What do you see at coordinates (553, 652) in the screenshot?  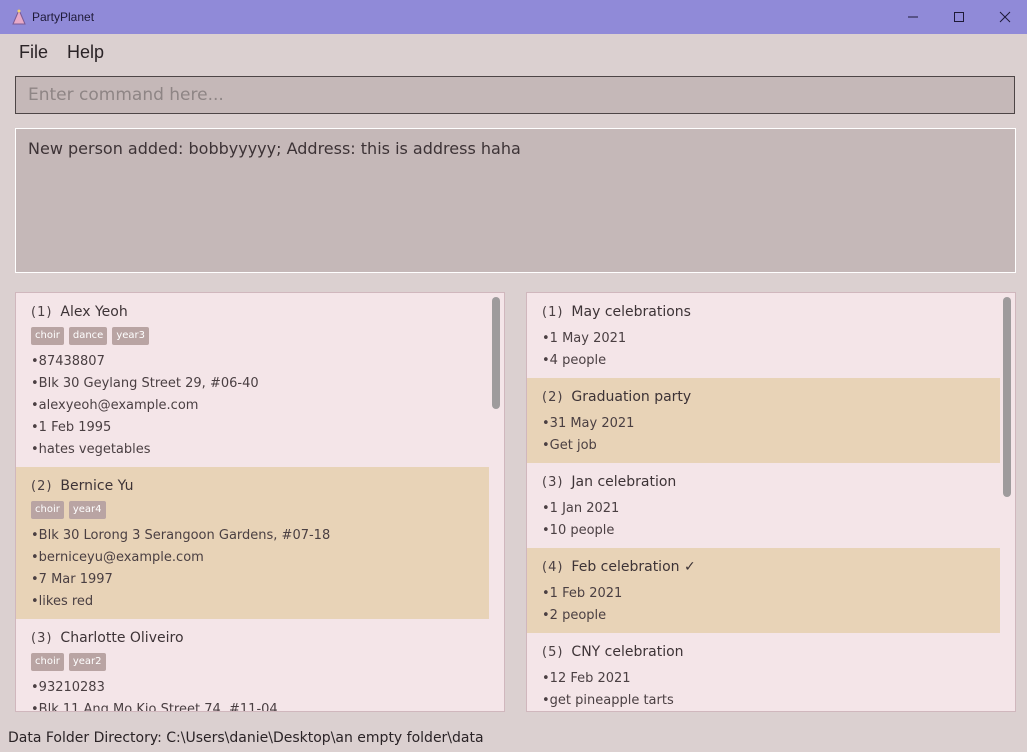 I see `event-index: (5)` at bounding box center [553, 652].